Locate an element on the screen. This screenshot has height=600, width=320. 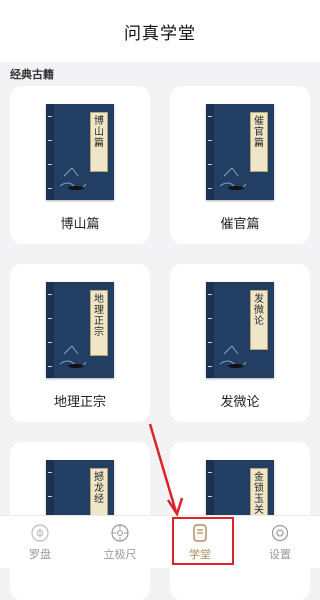
annotation-arrow is located at coordinates (166, 470).